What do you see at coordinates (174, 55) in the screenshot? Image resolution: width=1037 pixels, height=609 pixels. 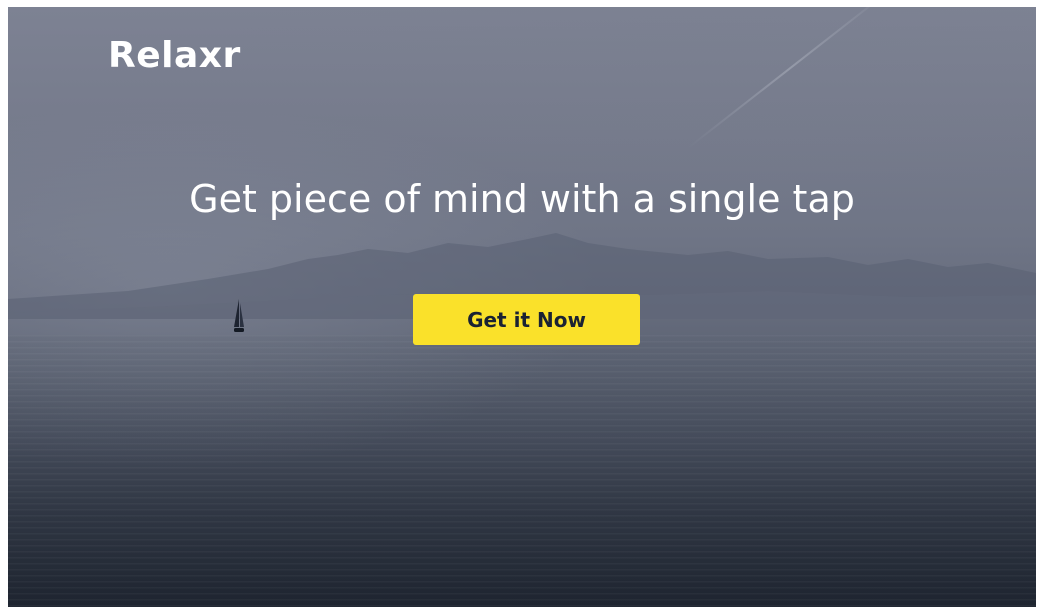 I see `brand-logo: Relaxr` at bounding box center [174, 55].